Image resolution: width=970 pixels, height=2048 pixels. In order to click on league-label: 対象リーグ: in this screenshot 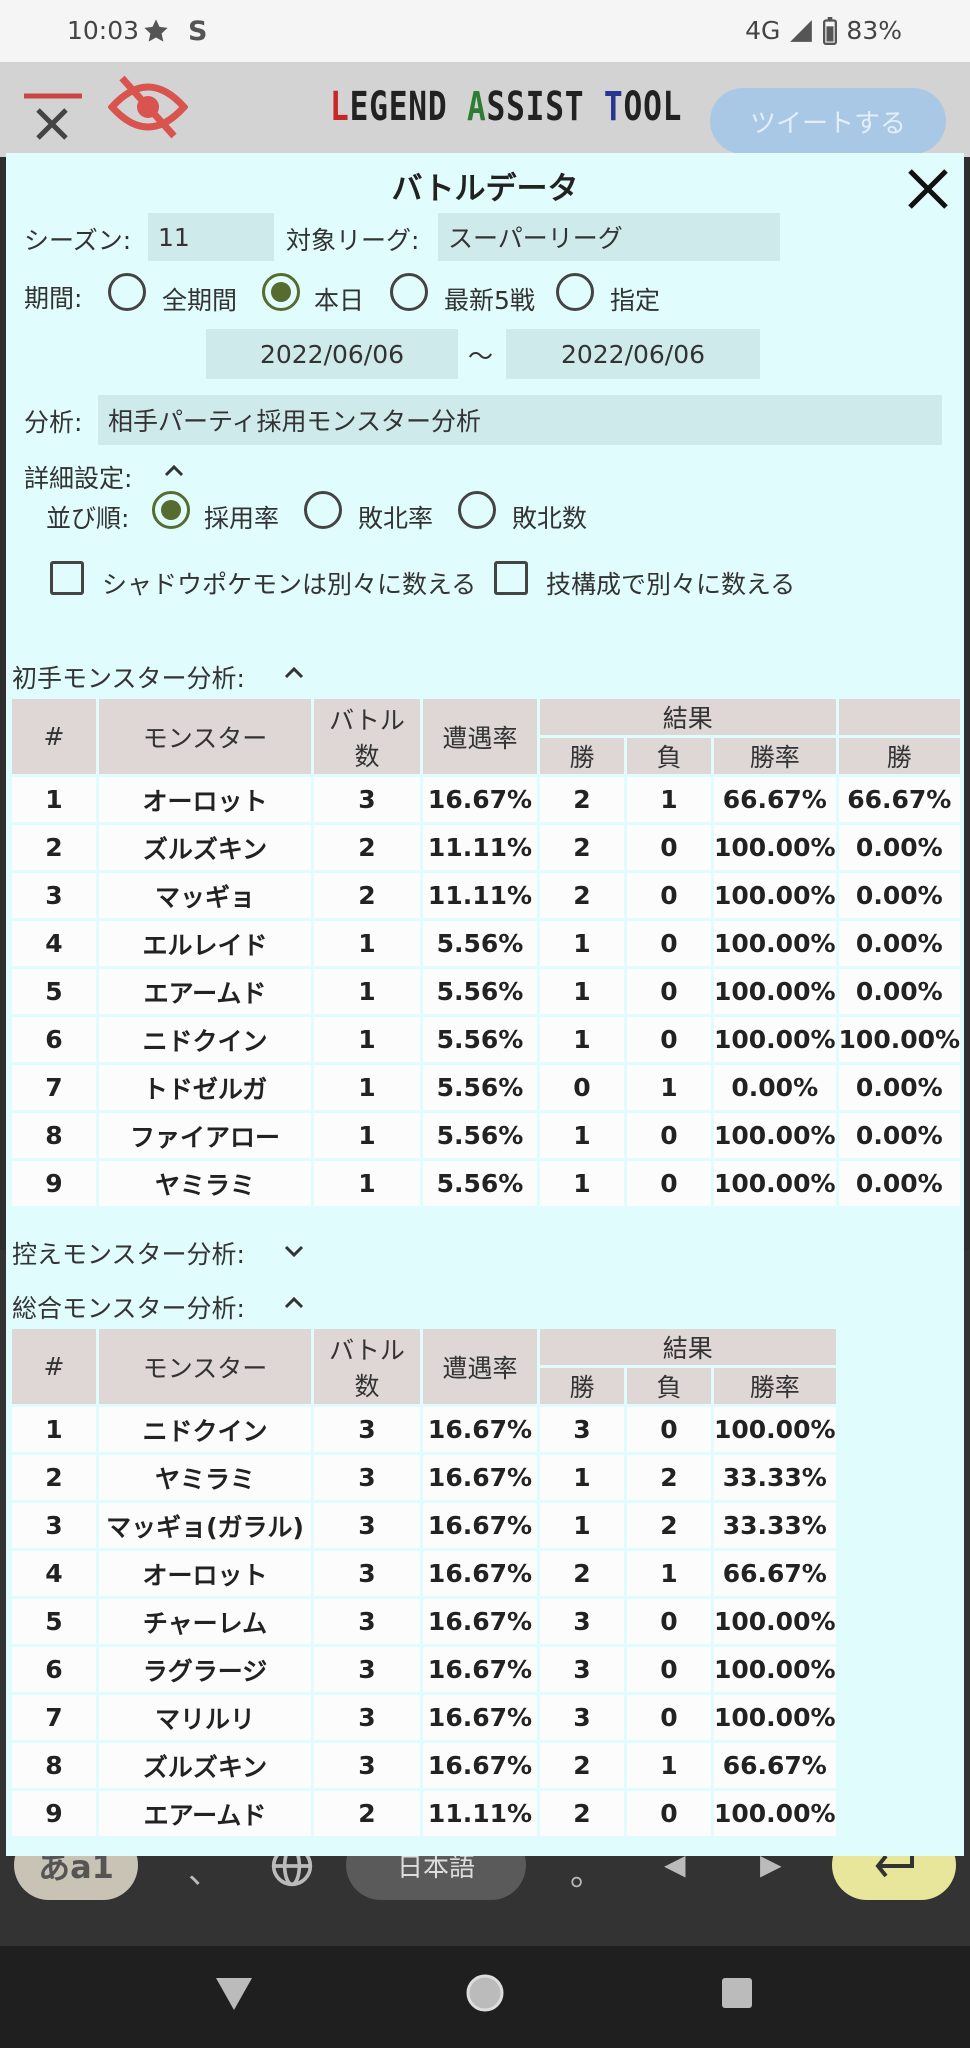, I will do `click(353, 240)`.